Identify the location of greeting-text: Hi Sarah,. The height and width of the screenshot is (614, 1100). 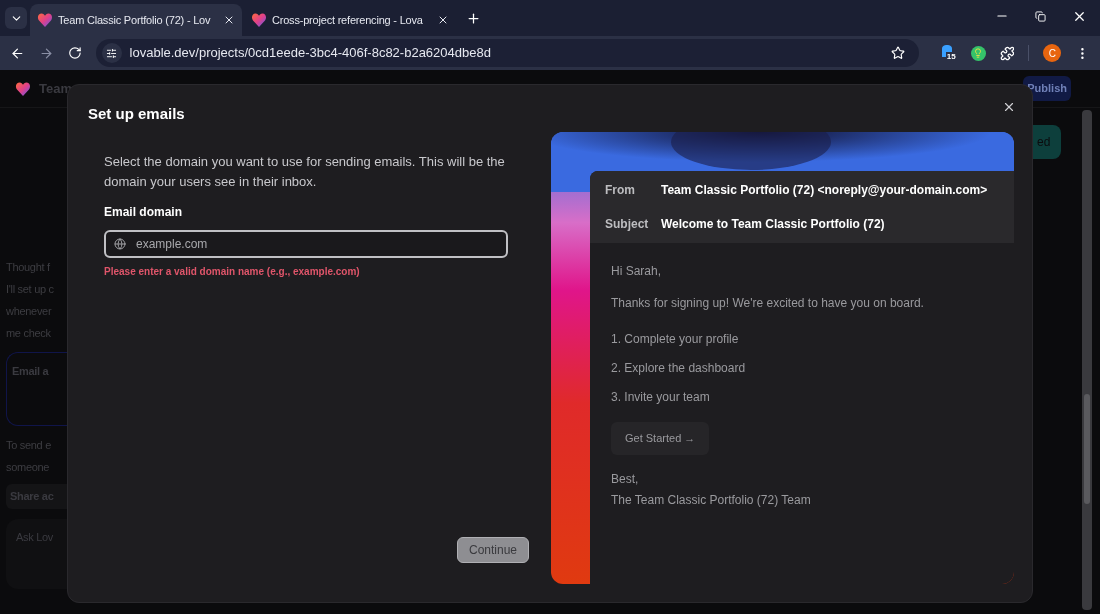
(637, 271).